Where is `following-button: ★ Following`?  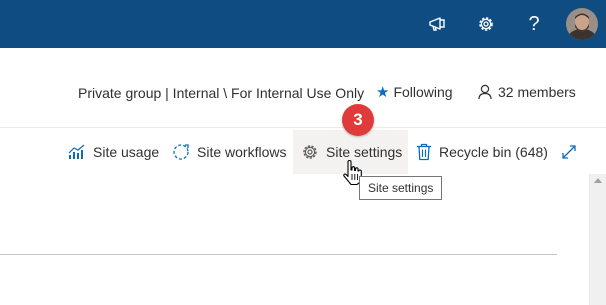
following-button: ★ Following is located at coordinates (414, 92).